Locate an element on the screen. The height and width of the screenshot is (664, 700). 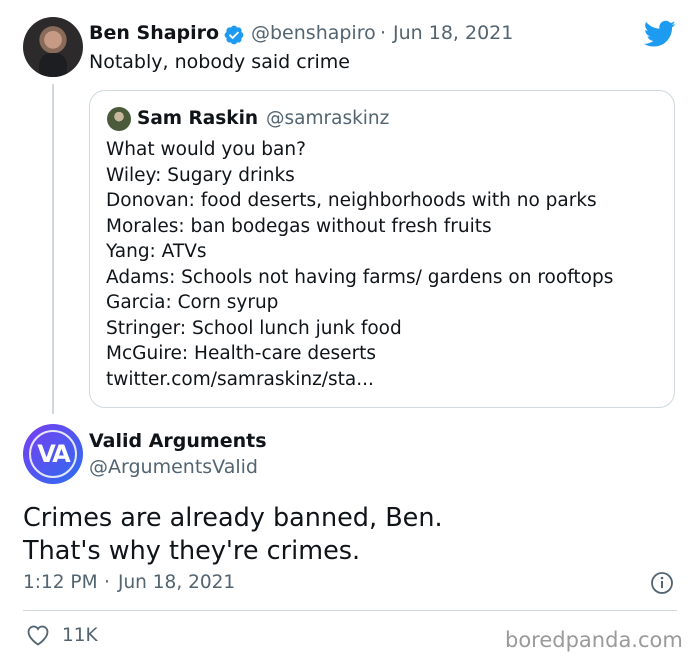
author-handle: @benshapiro is located at coordinates (313, 33).